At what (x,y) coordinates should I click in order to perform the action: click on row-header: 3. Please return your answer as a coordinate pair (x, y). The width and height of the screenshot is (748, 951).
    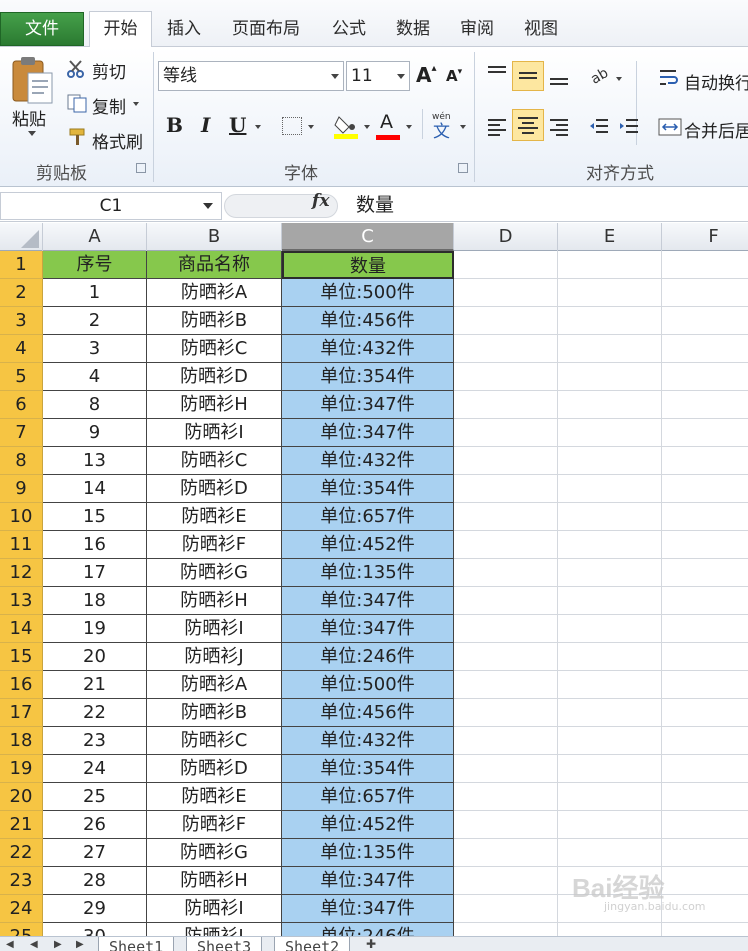
    Looking at the image, I should click on (21, 321).